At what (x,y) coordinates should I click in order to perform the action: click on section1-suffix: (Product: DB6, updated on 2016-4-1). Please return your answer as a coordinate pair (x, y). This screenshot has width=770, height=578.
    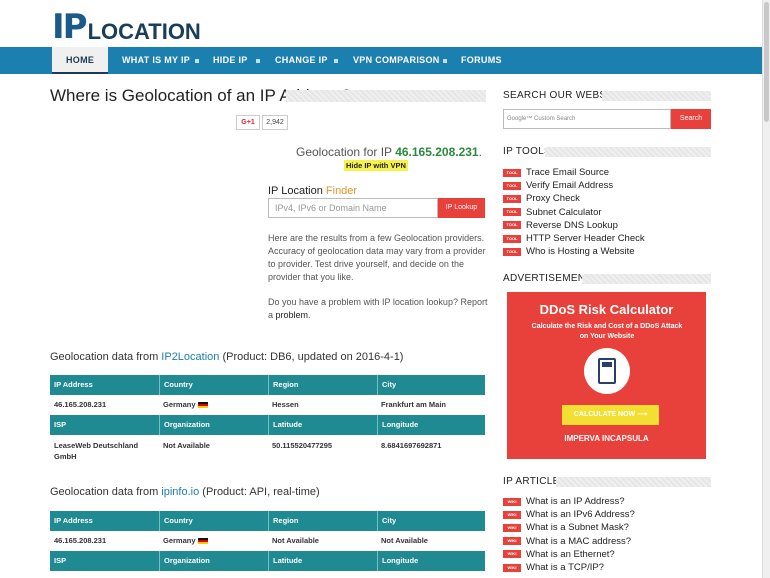
    Looking at the image, I should click on (313, 357).